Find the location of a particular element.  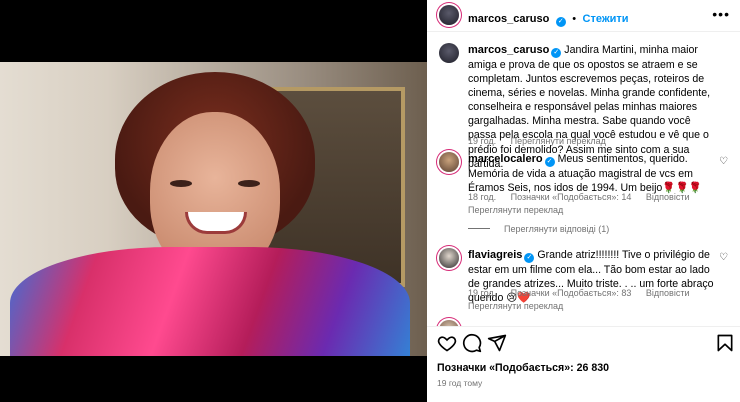

caption-translate-link: Переглянути переклад is located at coordinates (558, 141).